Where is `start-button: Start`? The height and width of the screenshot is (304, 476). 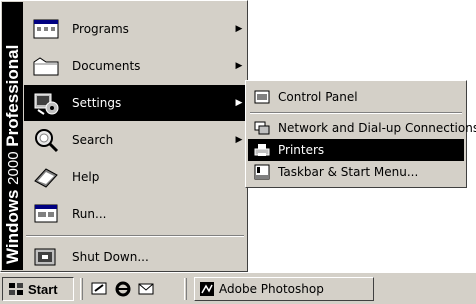 start-button: Start is located at coordinates (38, 289).